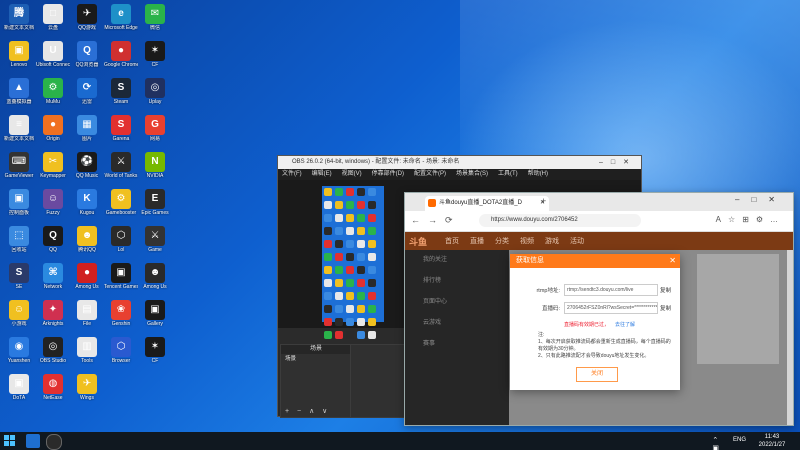 Image resolution: width=800 pixels, height=466 pixels. Describe the element at coordinates (53, 59) in the screenshot. I see `desktop-icon: U Ubisoft Connect` at that location.